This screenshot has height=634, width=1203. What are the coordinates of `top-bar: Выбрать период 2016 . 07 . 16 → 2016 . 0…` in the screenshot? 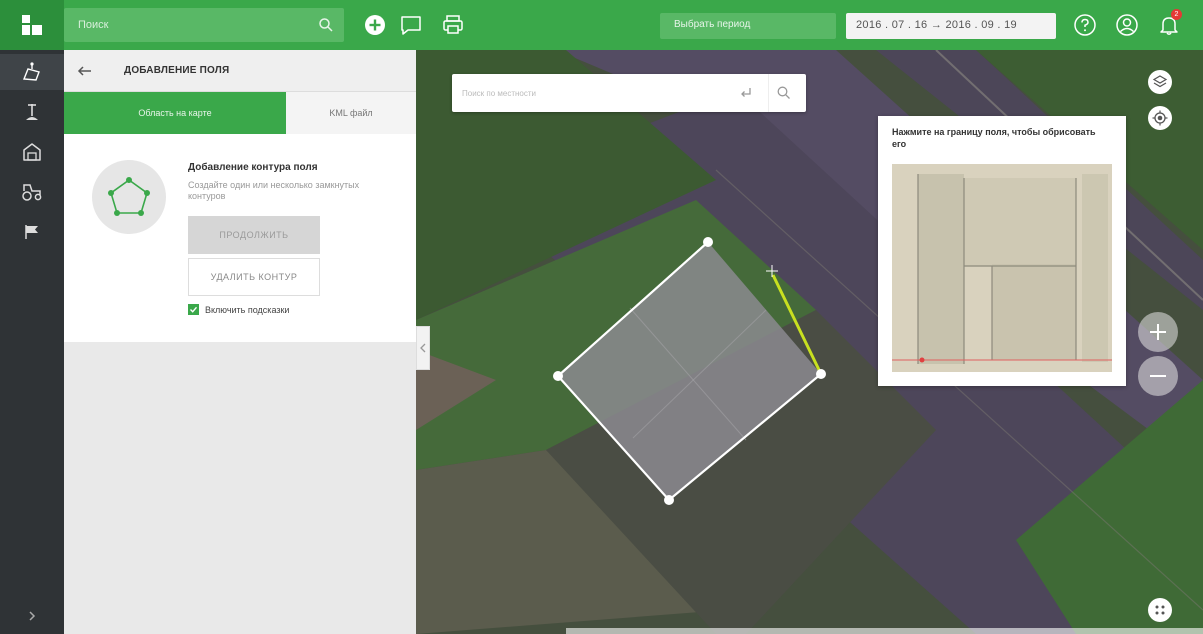 It's located at (601, 25).